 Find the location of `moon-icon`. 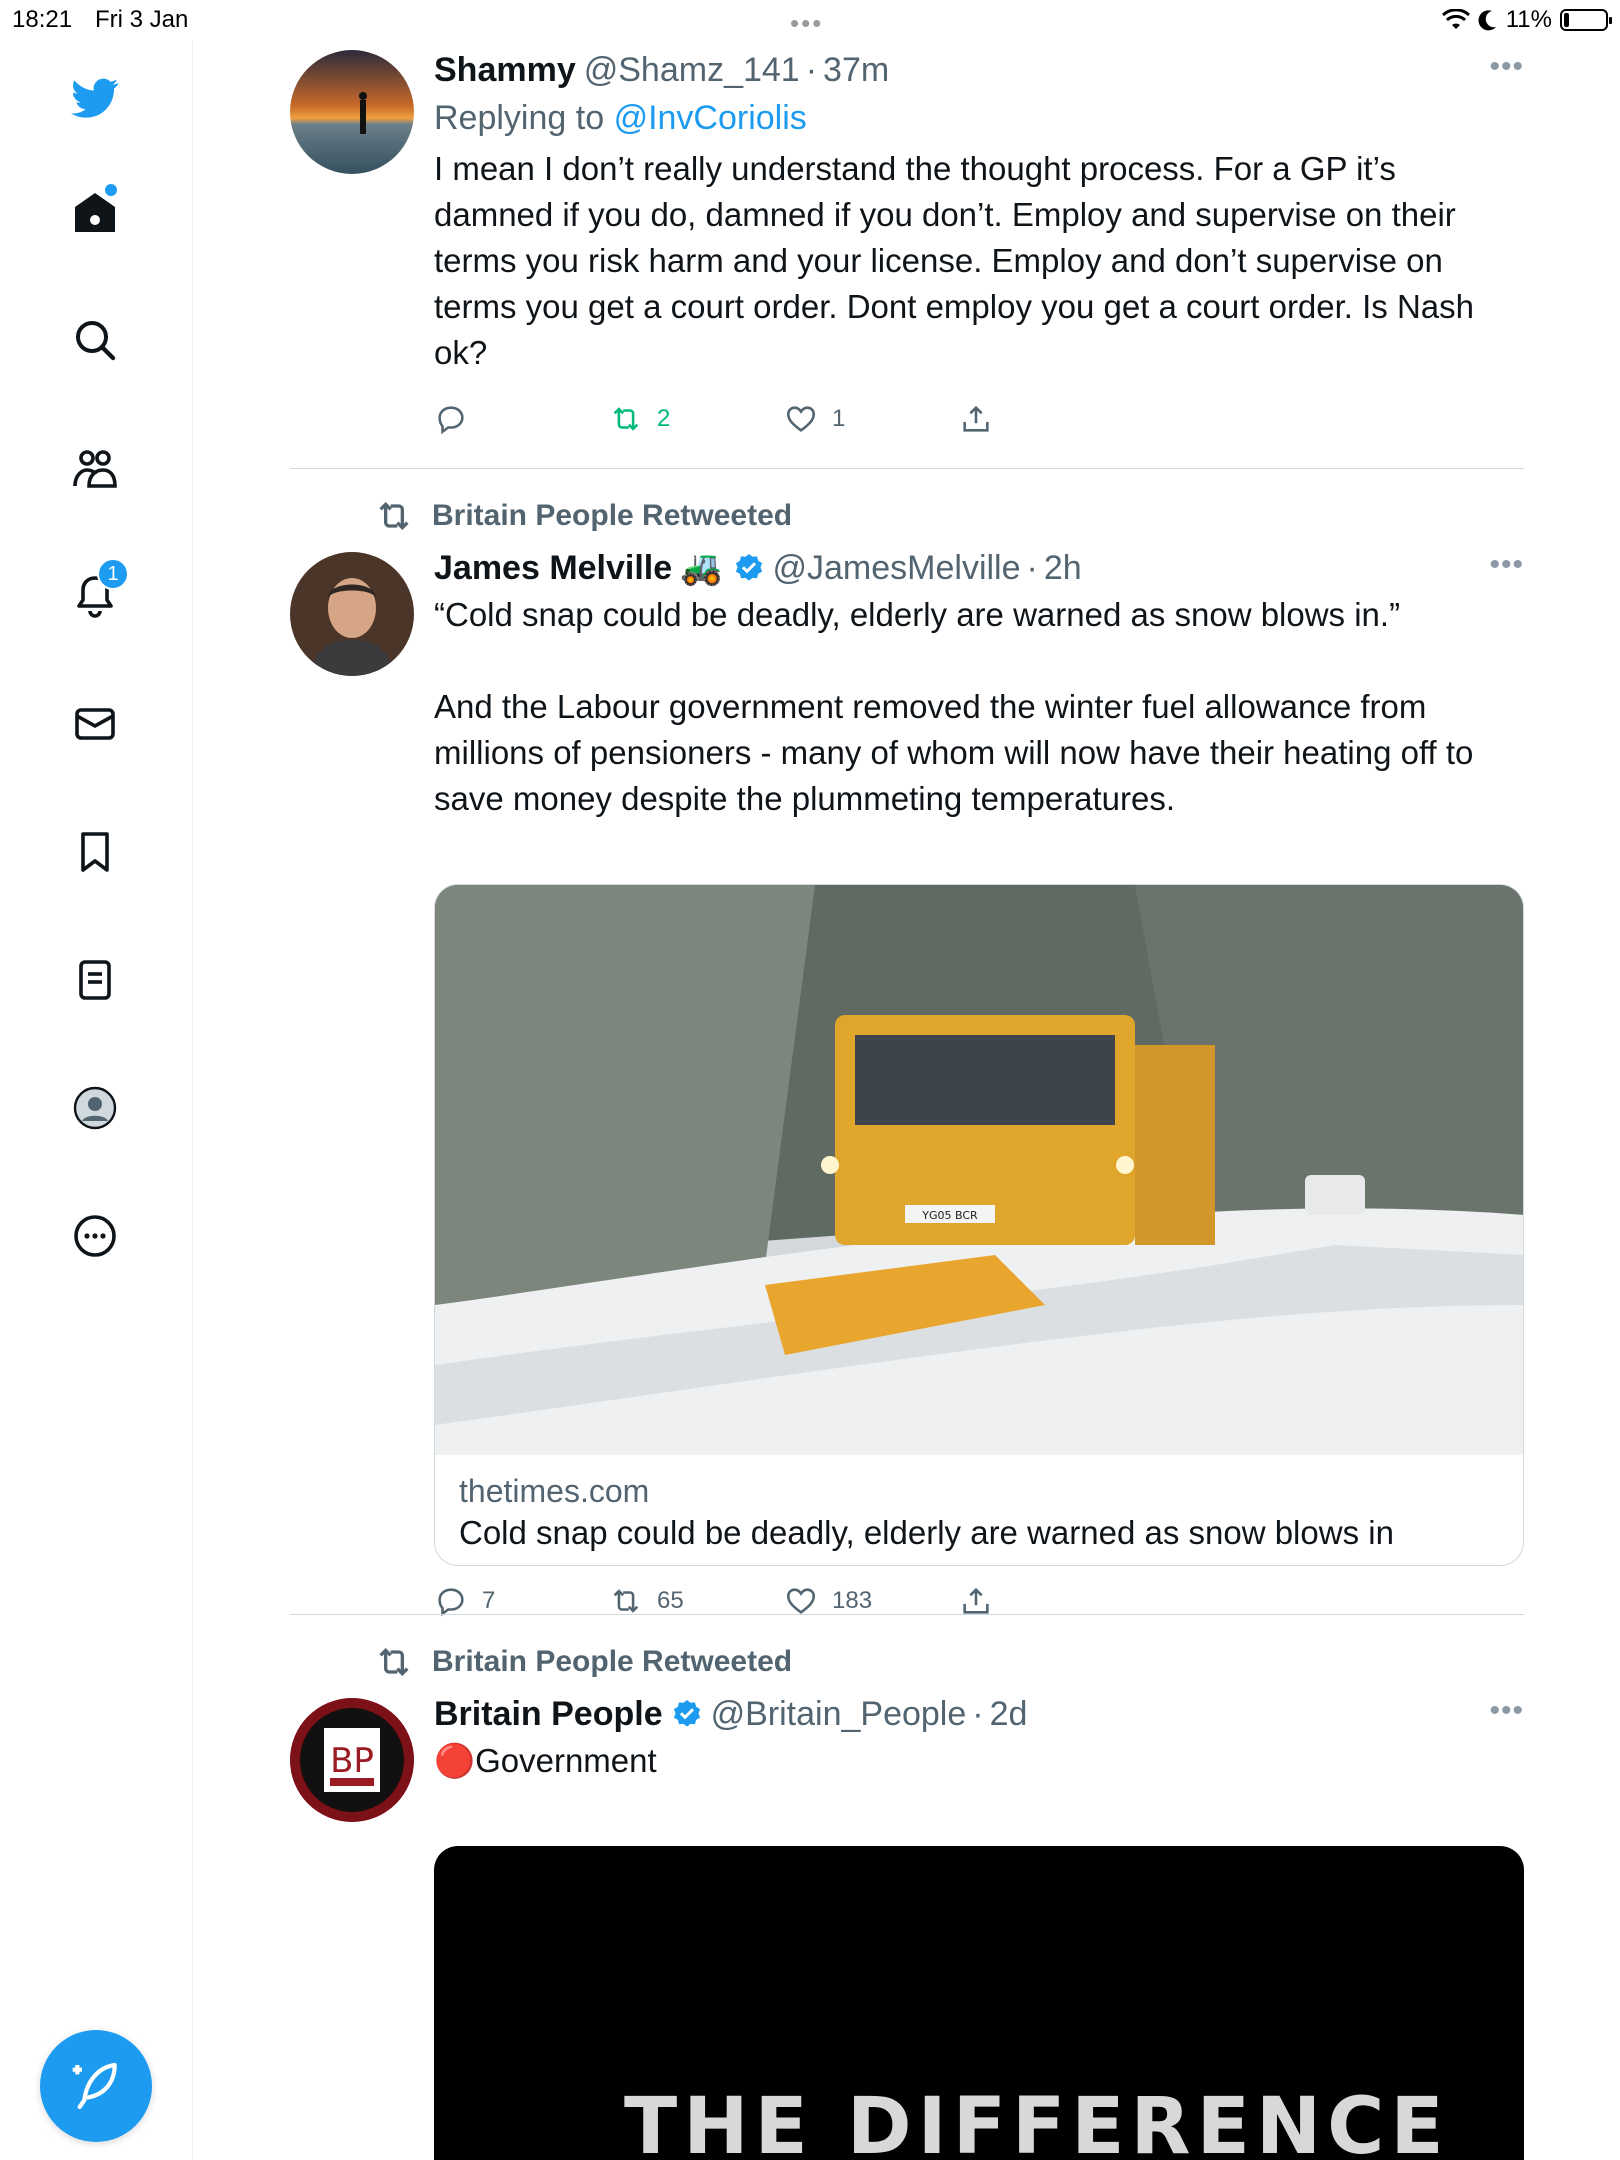

moon-icon is located at coordinates (1487, 20).